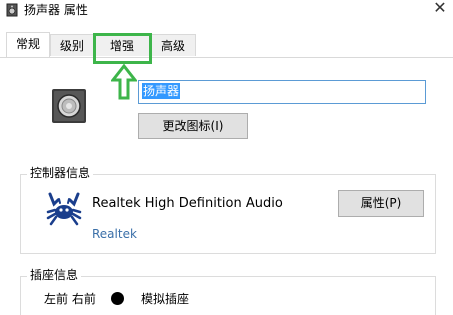 This screenshot has width=453, height=315. What do you see at coordinates (117, 298) in the screenshot?
I see `jack-color-dot` at bounding box center [117, 298].